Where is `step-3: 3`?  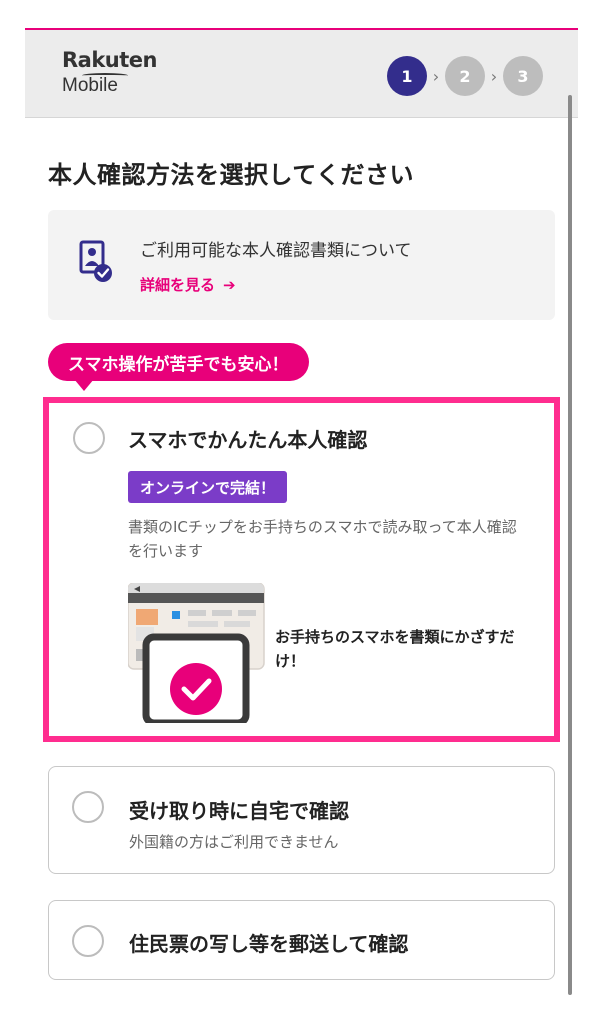
step-3: 3 is located at coordinates (523, 76).